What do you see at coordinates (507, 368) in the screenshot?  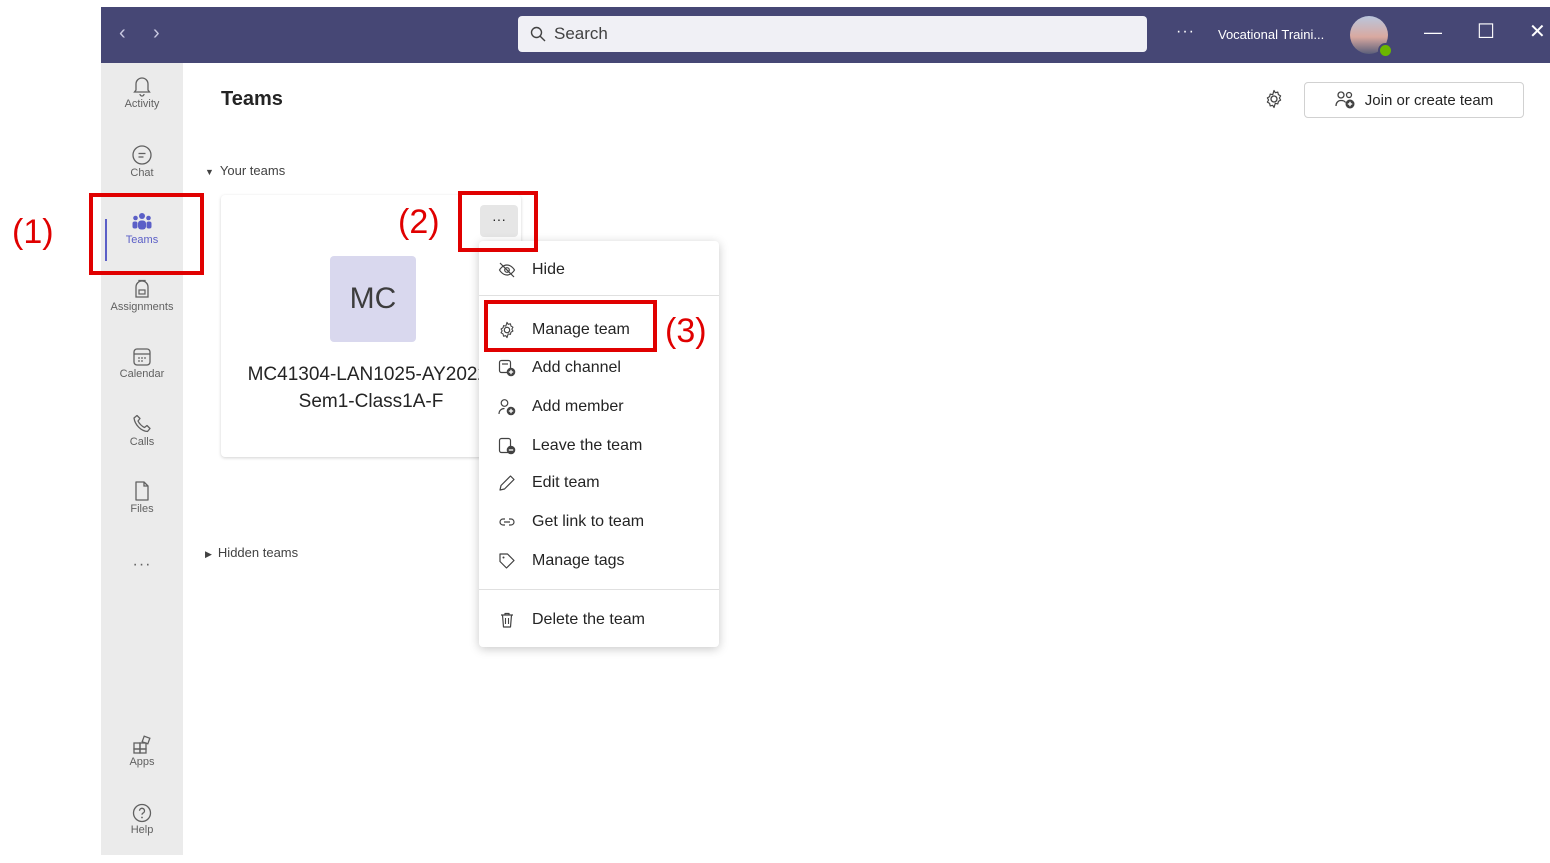 I see `add-channel-icon` at bounding box center [507, 368].